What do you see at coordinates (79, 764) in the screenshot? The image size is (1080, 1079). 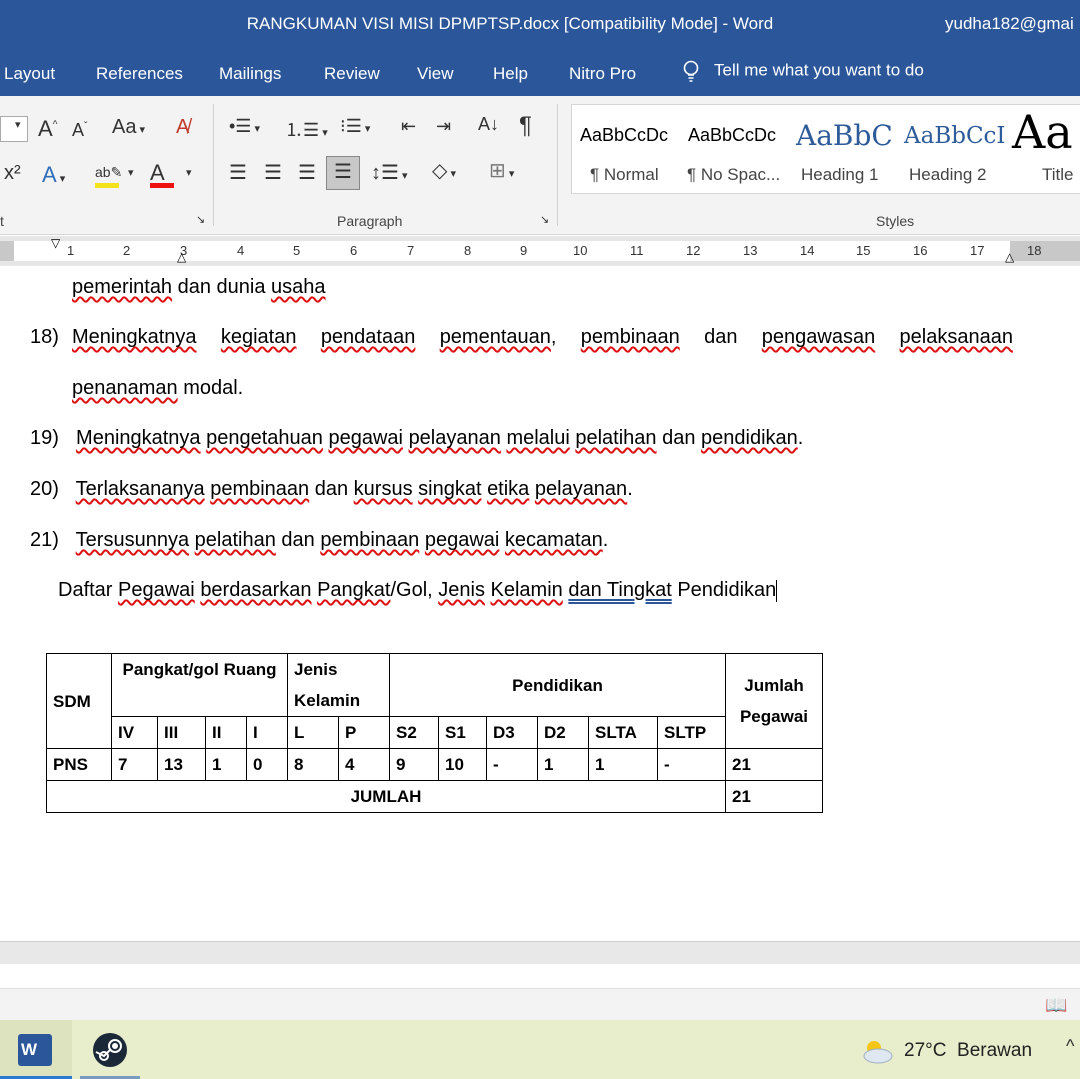 I see `row-label: PNS` at bounding box center [79, 764].